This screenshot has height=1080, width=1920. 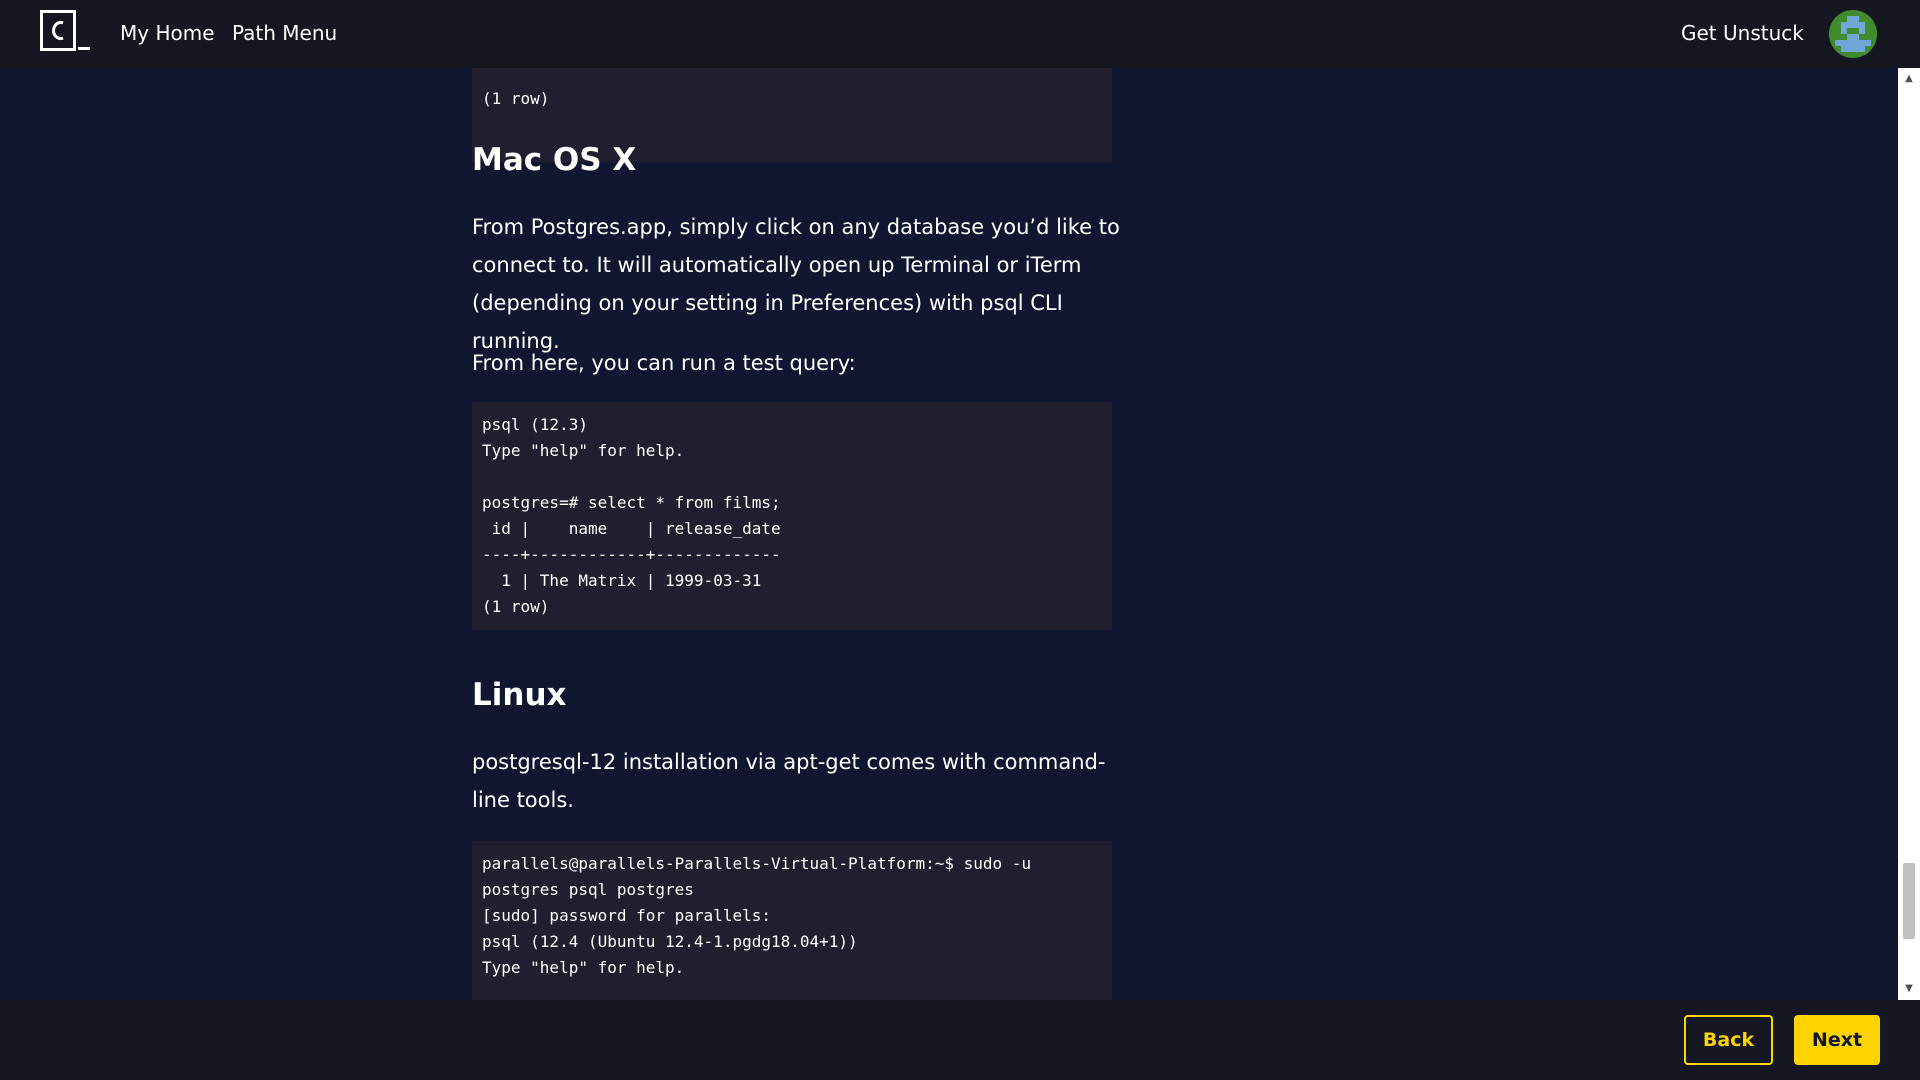 I want to click on mac-paragraph-query: From here, you can run a test query:, so click(x=664, y=363).